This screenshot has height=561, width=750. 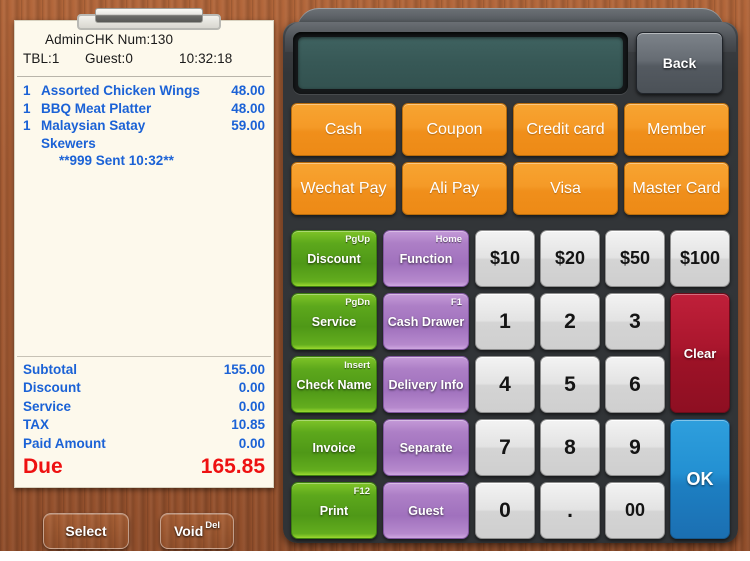 What do you see at coordinates (248, 424) in the screenshot?
I see `tax-value: 10.85` at bounding box center [248, 424].